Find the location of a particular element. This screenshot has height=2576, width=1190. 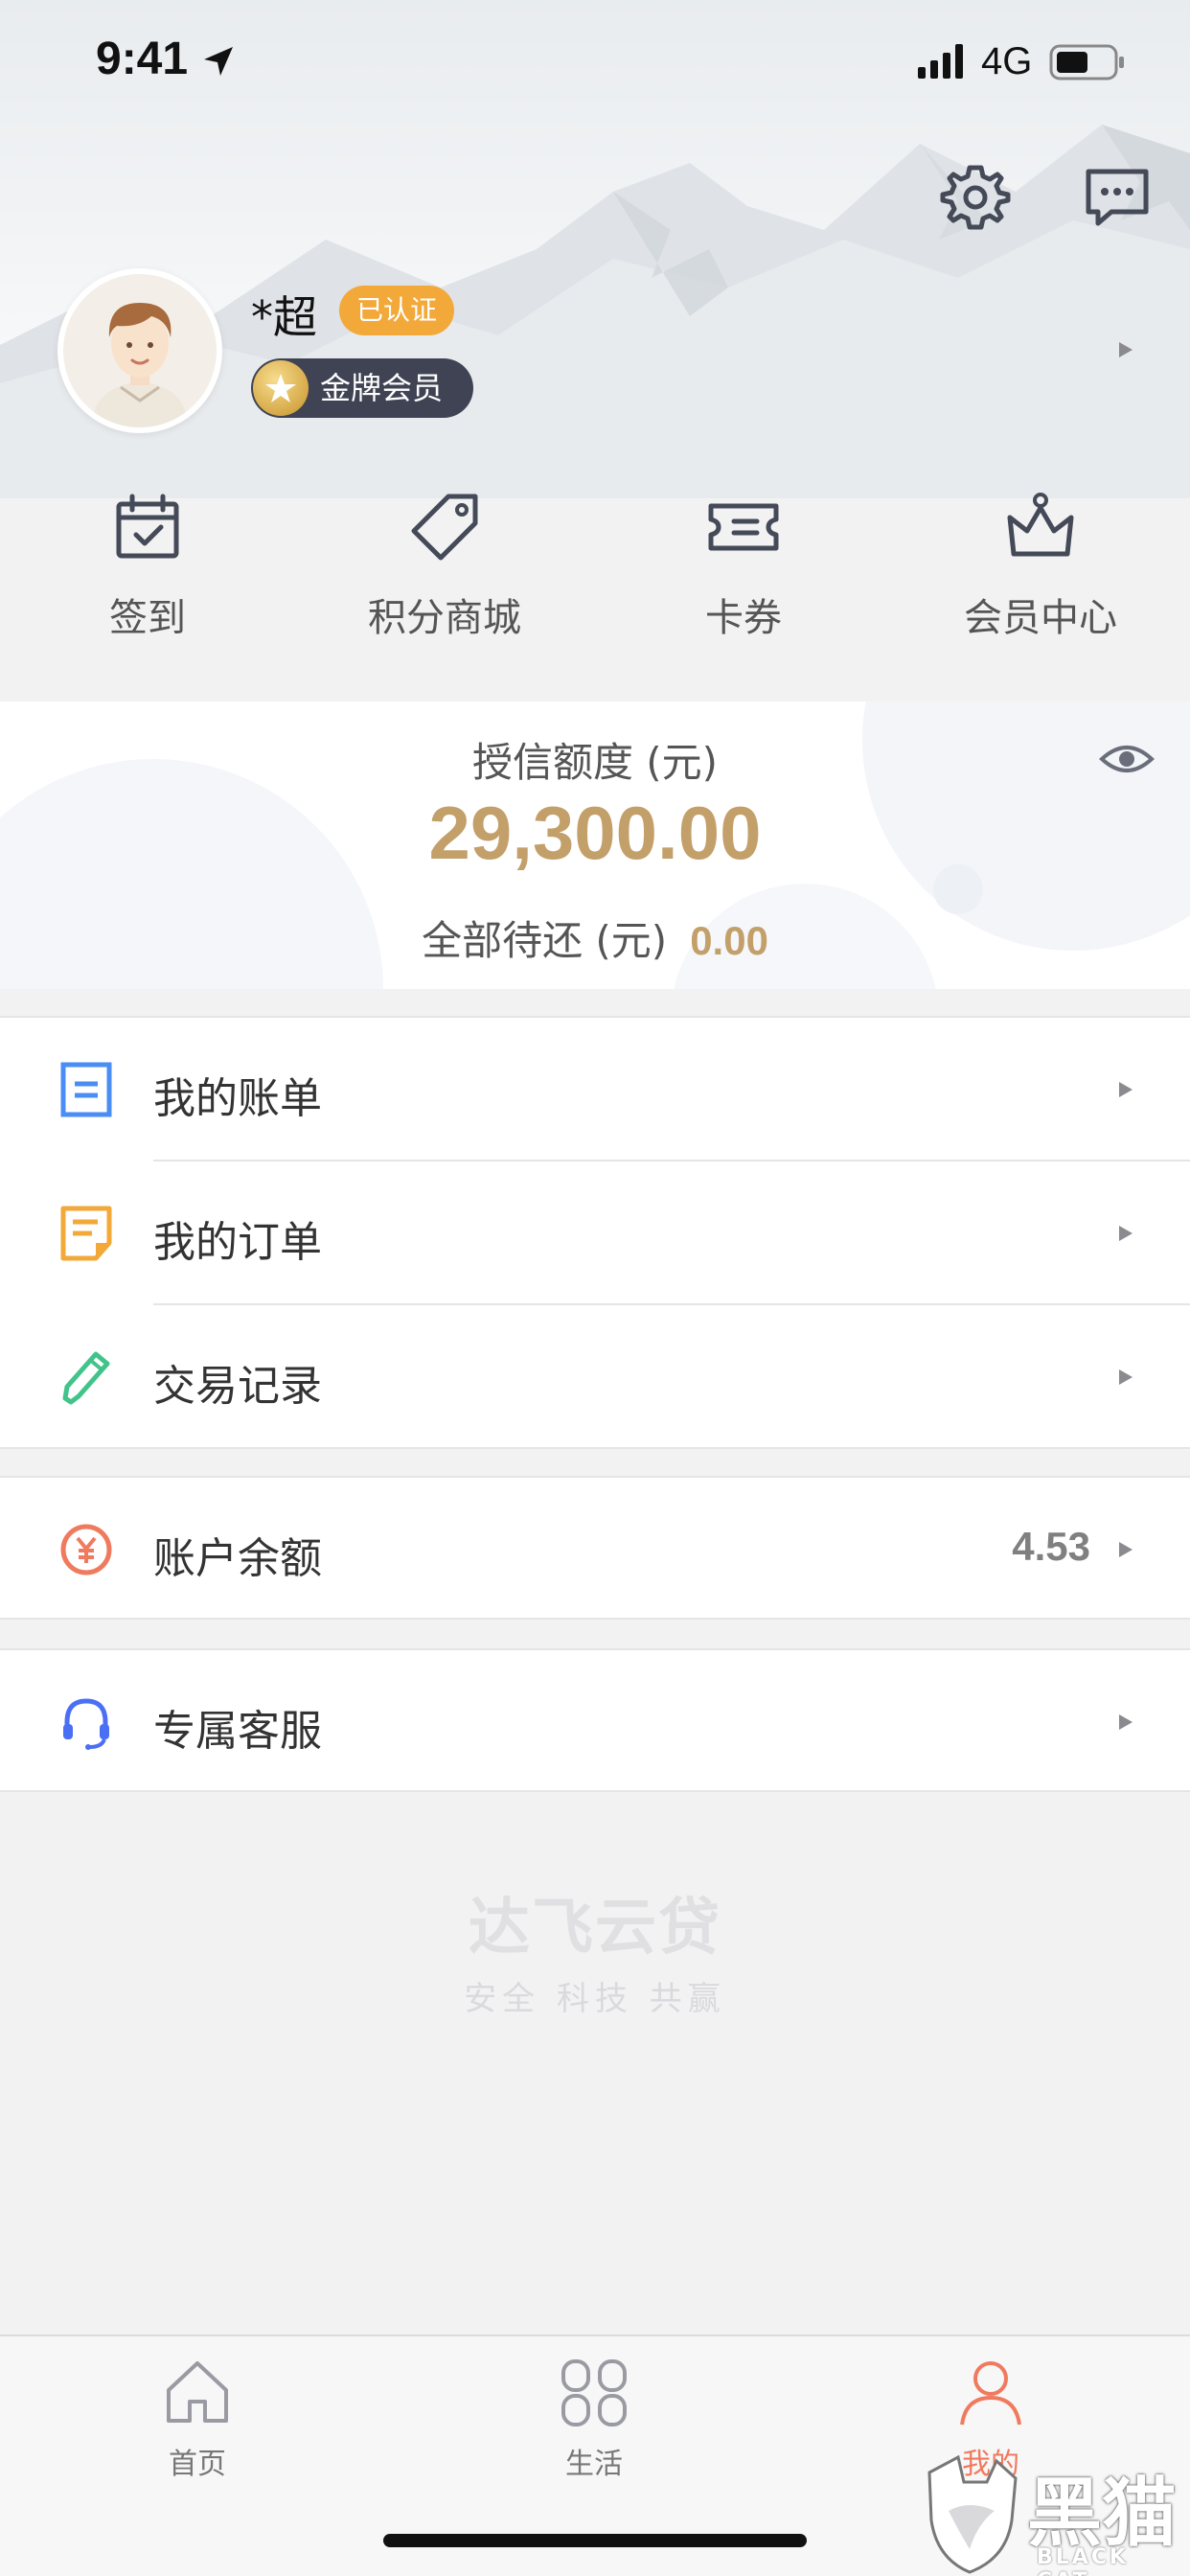

tag-icon is located at coordinates (445, 527).